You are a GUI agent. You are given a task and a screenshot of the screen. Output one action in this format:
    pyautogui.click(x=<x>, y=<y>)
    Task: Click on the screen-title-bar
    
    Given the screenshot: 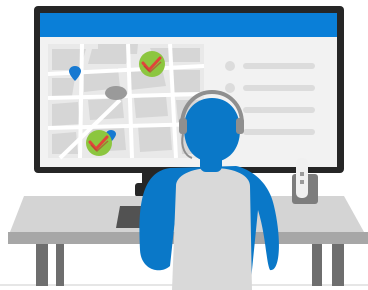 What is the action you would take?
    pyautogui.click(x=188, y=25)
    